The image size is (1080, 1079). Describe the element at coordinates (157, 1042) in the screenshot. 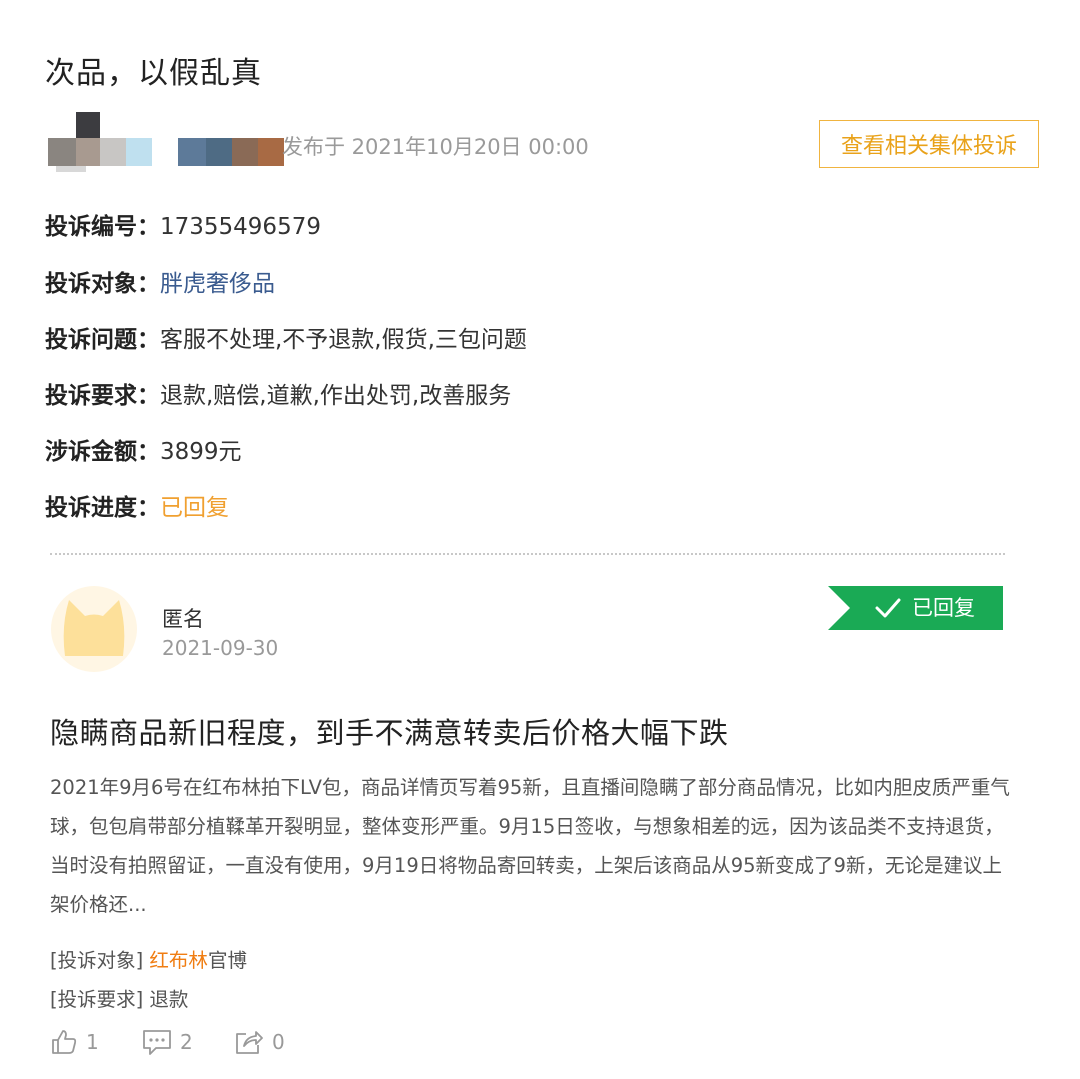

I see `comment-icon` at that location.